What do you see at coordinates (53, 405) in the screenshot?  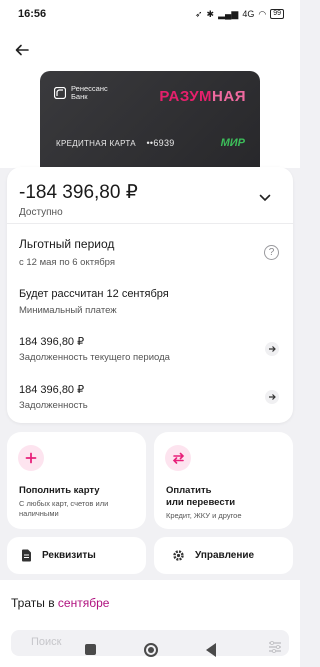 I see `total-debt-caption: Задолженность` at bounding box center [53, 405].